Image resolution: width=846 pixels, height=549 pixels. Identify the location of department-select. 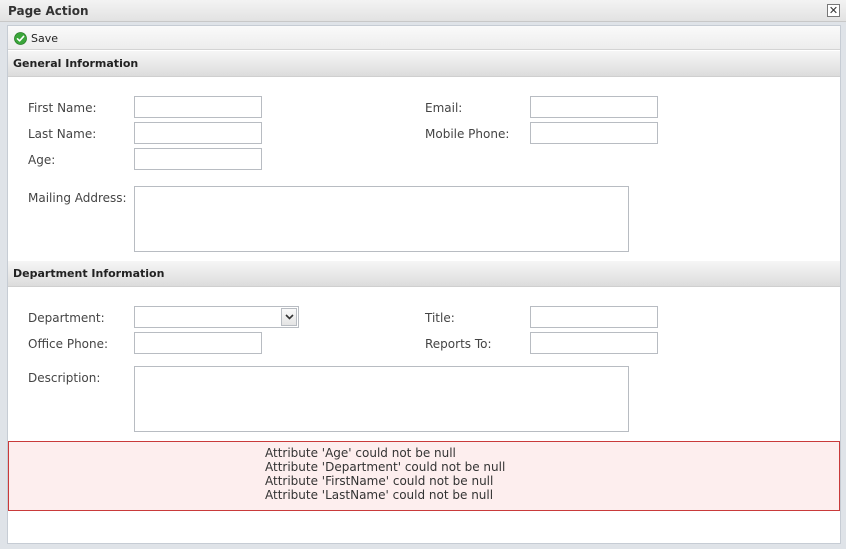
(216, 317).